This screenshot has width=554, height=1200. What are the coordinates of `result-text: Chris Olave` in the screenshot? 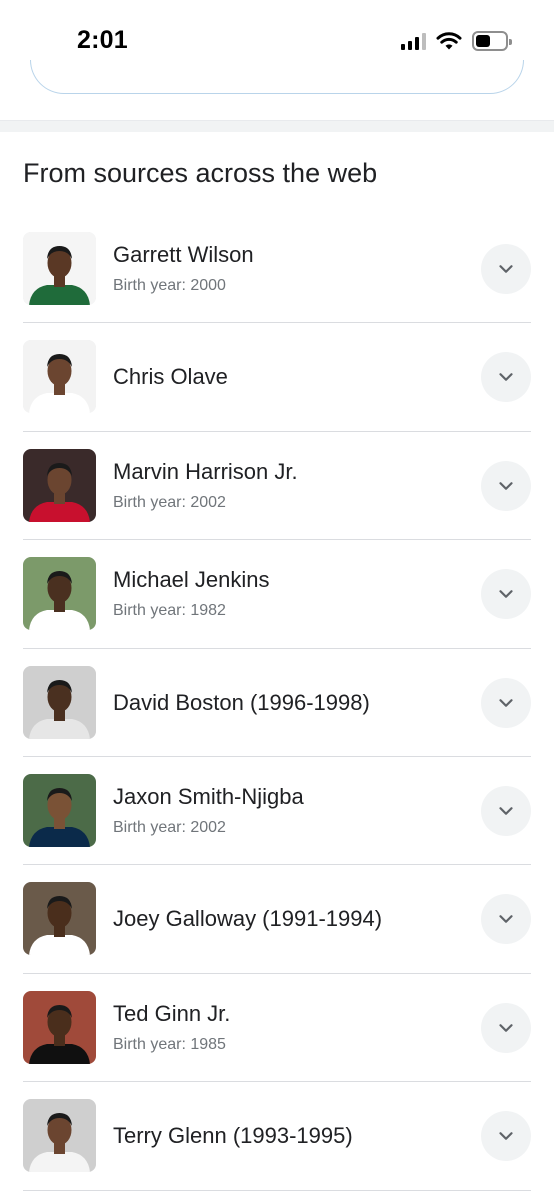 It's located at (170, 377).